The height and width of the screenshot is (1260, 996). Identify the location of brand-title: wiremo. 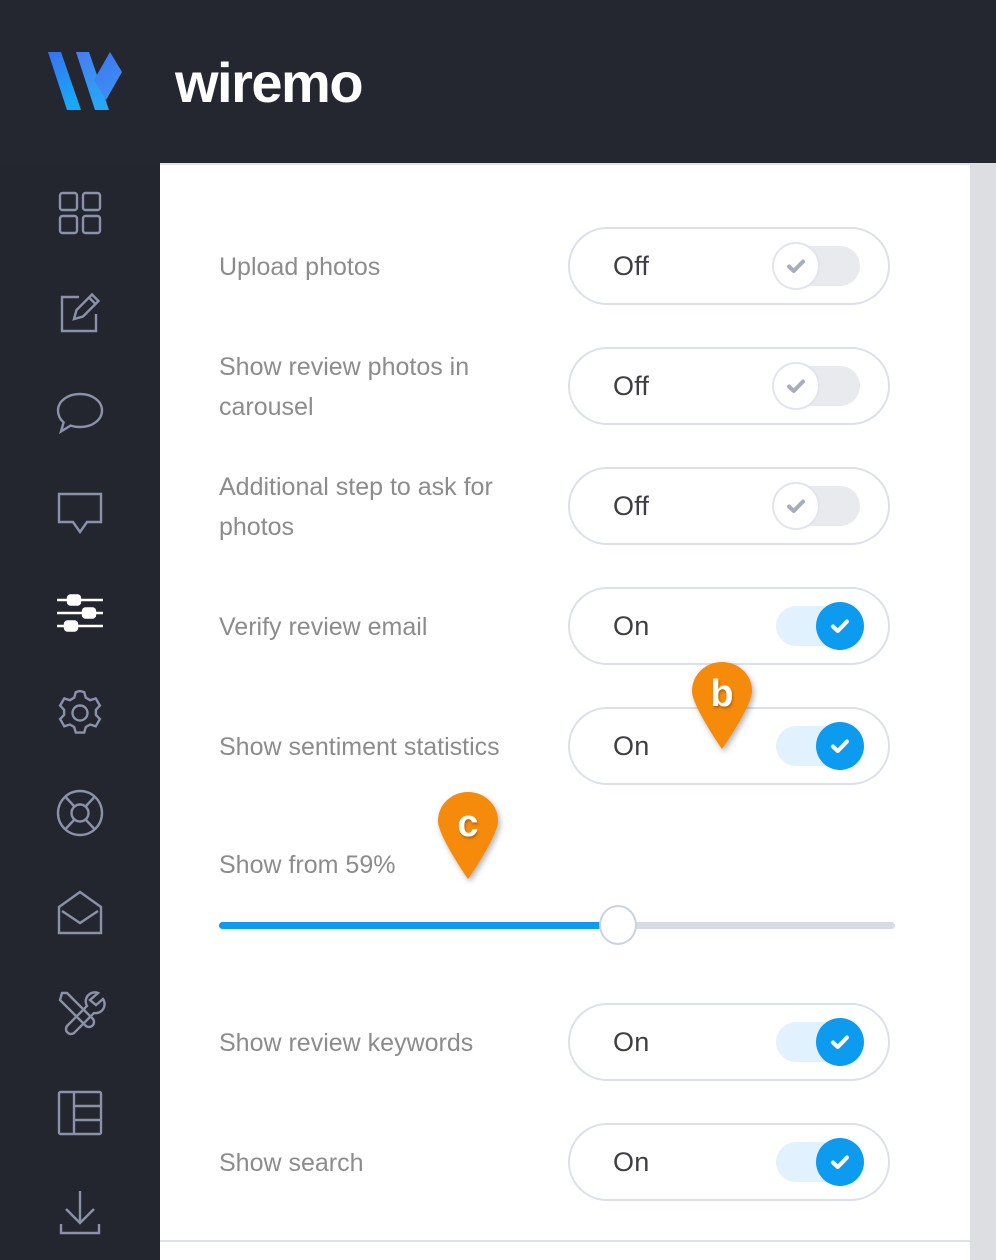
(269, 82).